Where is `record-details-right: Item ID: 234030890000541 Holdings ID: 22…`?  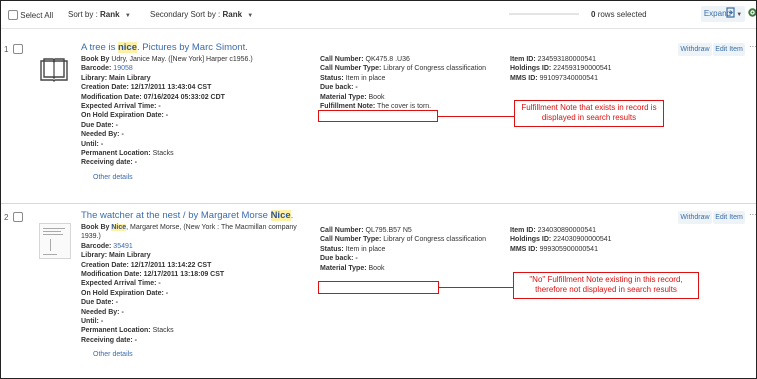
record-details-right: Item ID: 234030890000541 Holdings ID: 22… is located at coordinates (561, 240).